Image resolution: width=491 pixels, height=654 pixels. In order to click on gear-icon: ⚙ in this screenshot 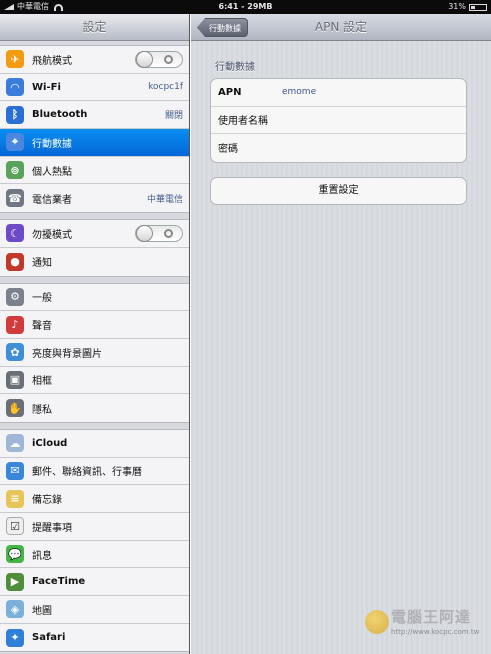, I will do `click(15, 296)`.